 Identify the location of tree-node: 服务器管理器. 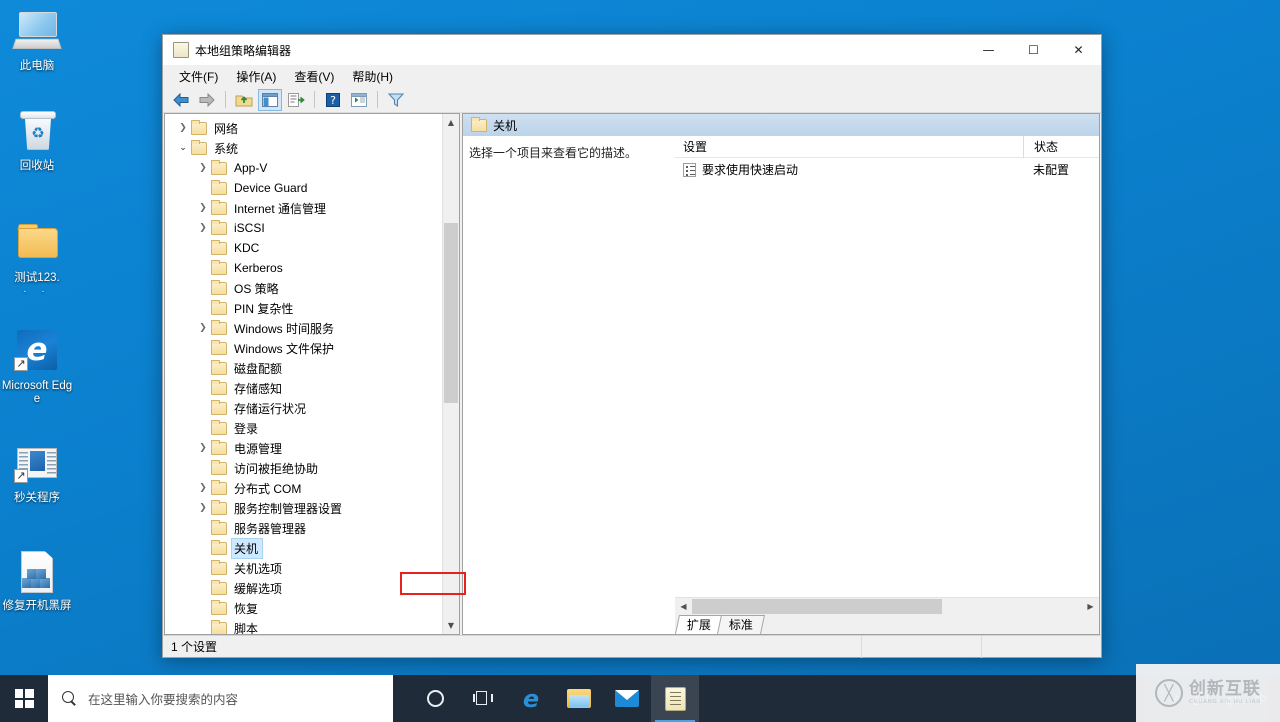
(303, 528).